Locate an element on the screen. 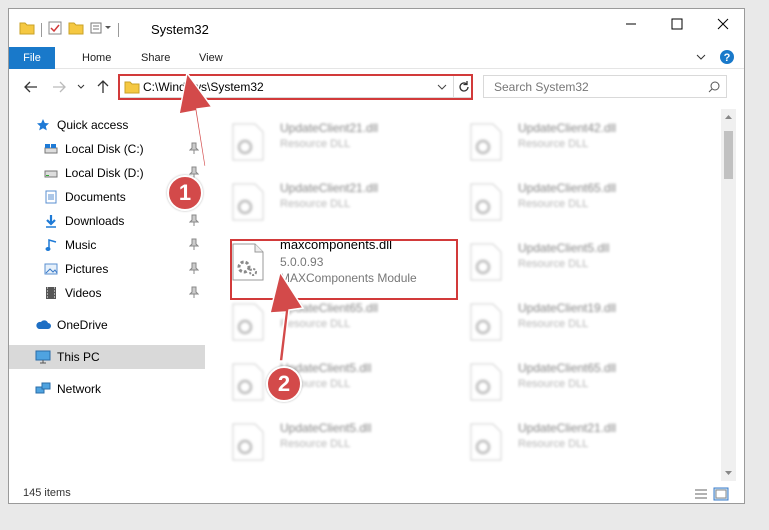 This screenshot has width=769, height=530. ribbon-tabs: File Home Share View ? is located at coordinates (376, 58).